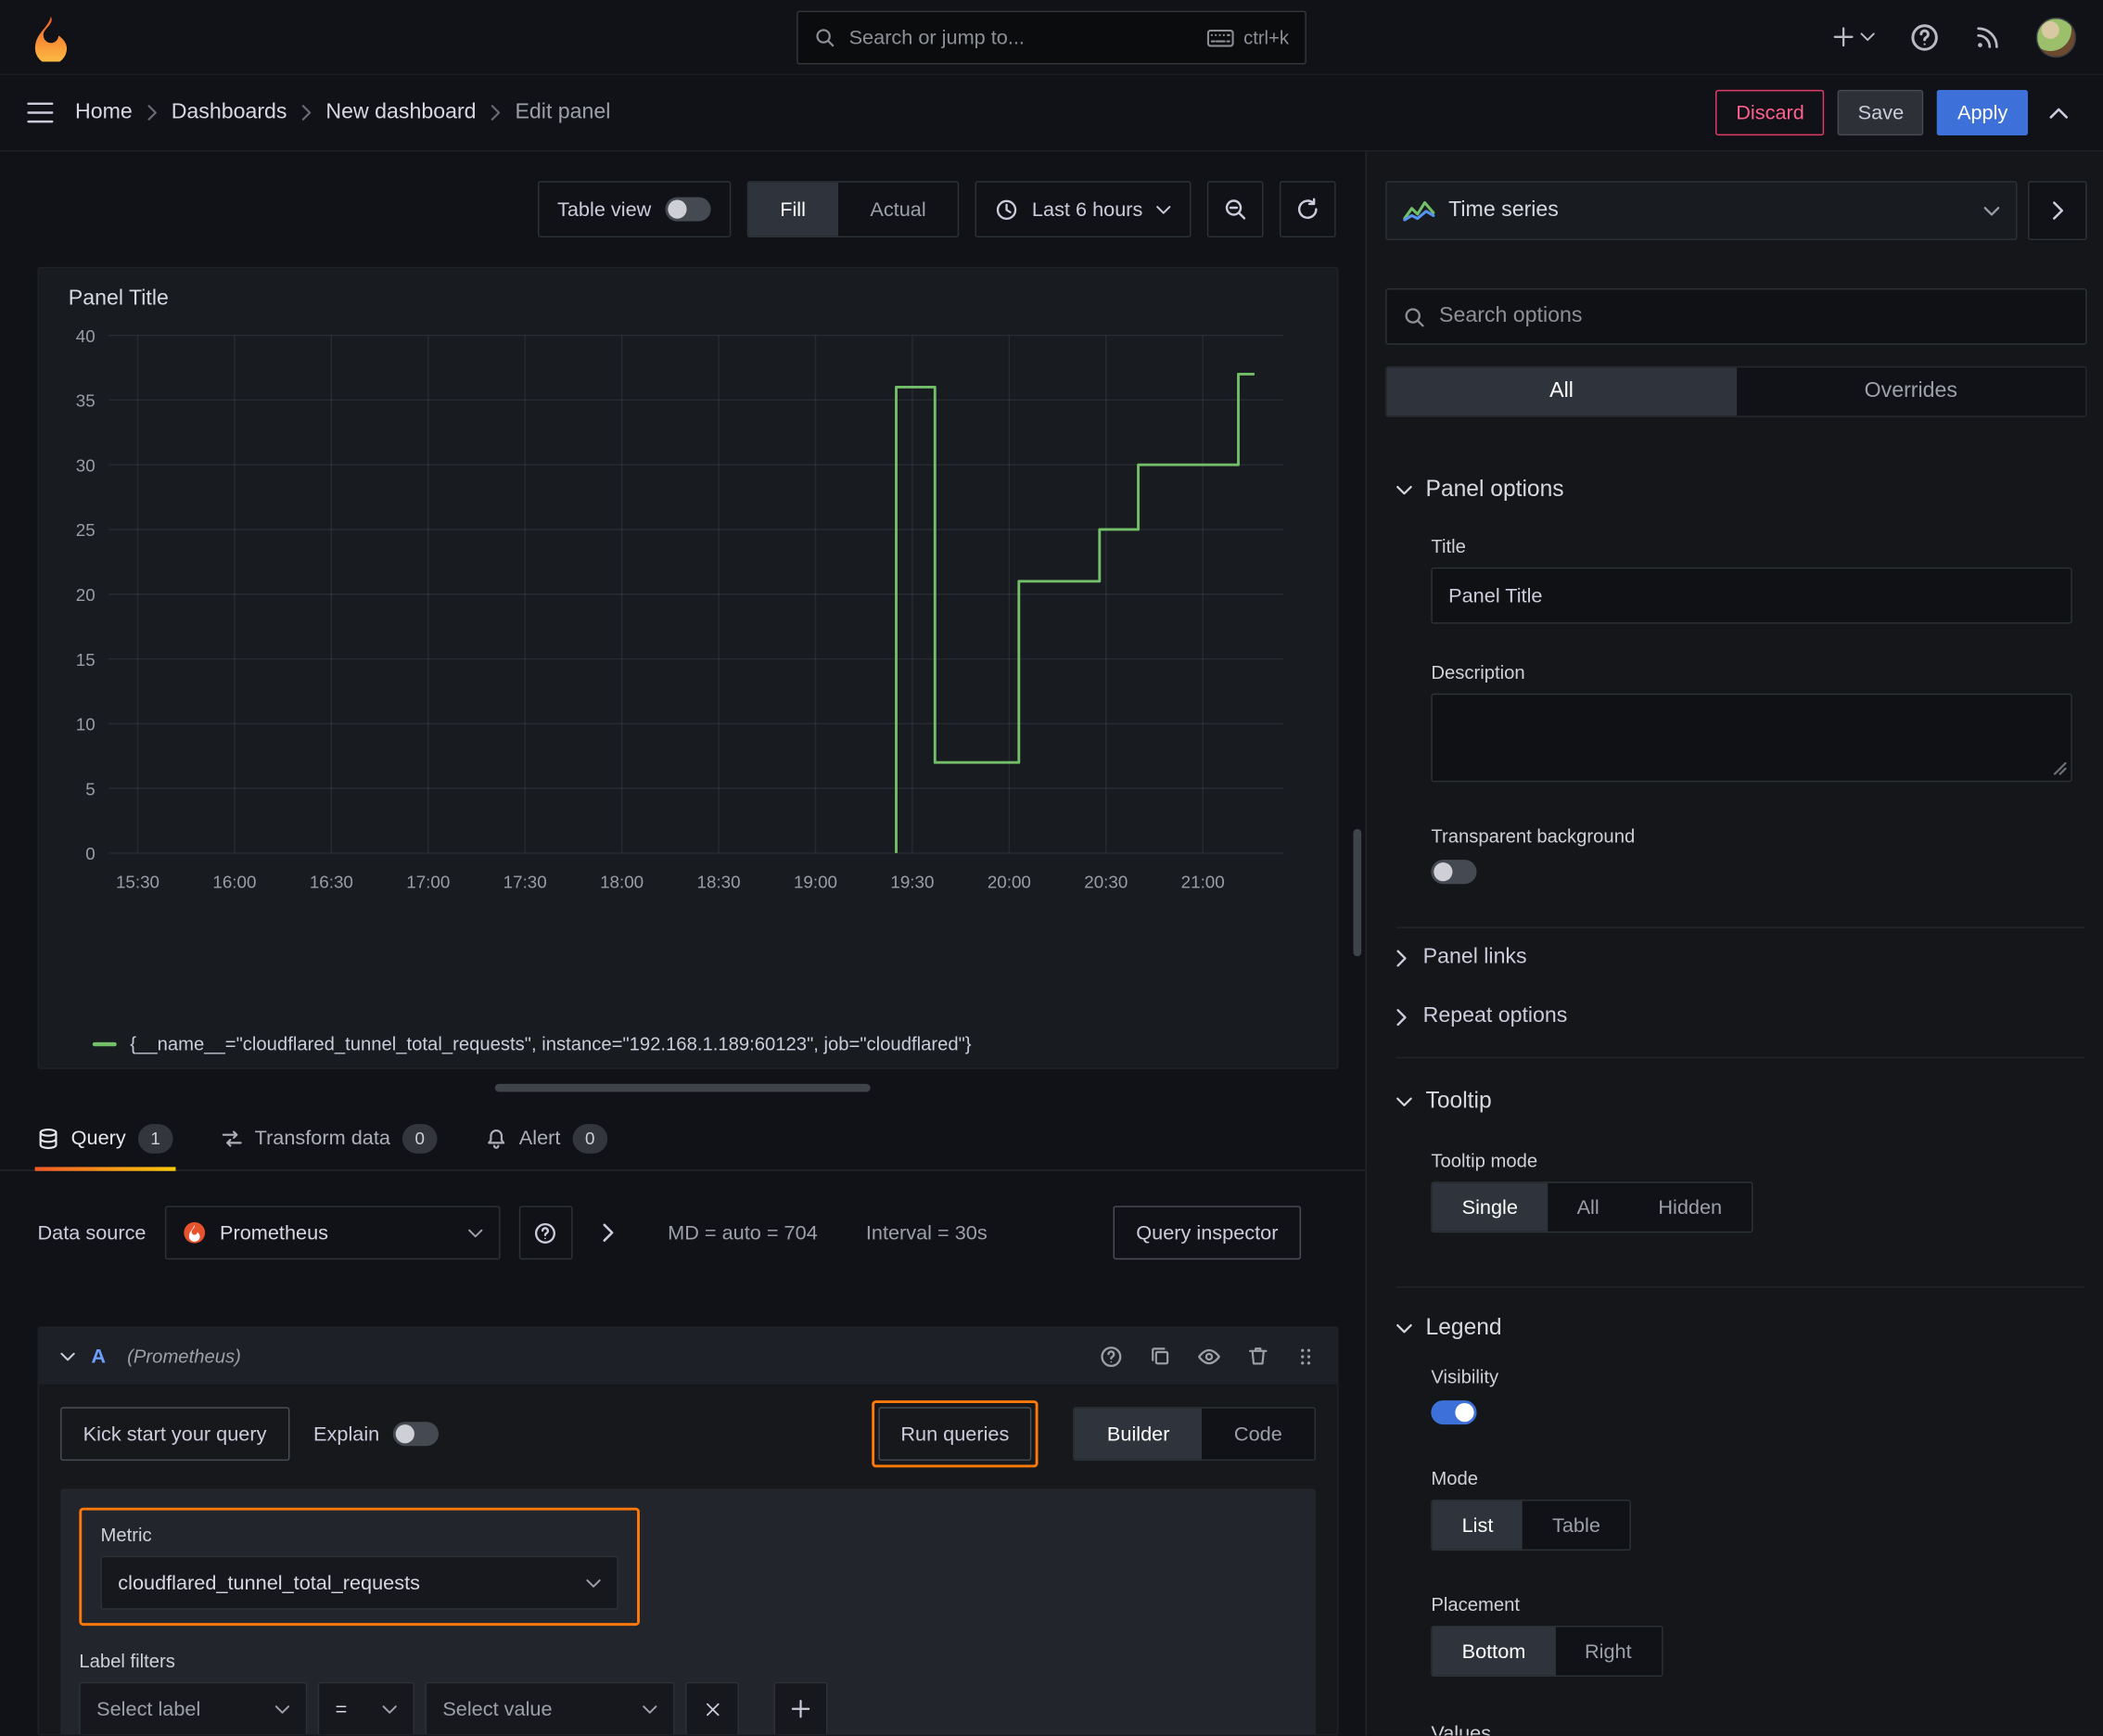 The image size is (2103, 1736). What do you see at coordinates (1494, 1651) in the screenshot?
I see `legend-placement-bottom: Bottom` at bounding box center [1494, 1651].